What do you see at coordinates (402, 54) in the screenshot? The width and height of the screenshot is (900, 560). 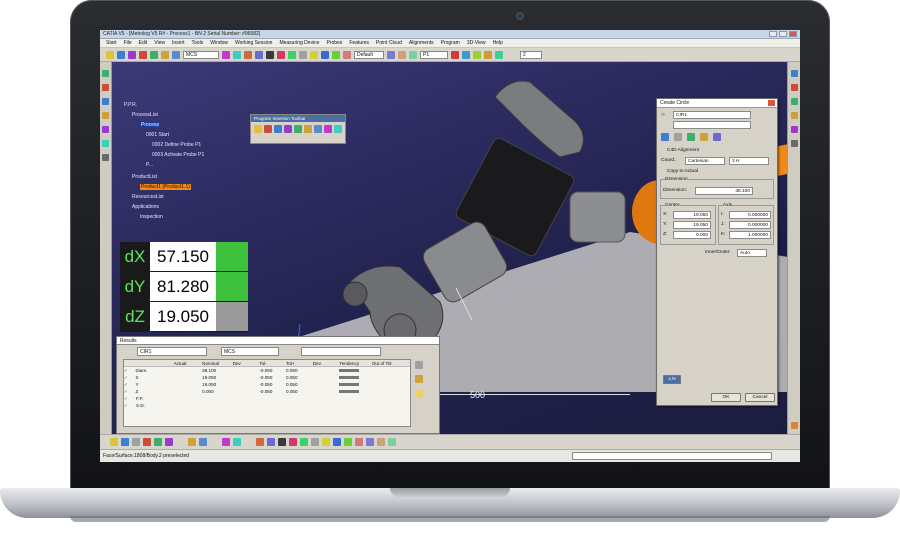 I see `render-icon` at bounding box center [402, 54].